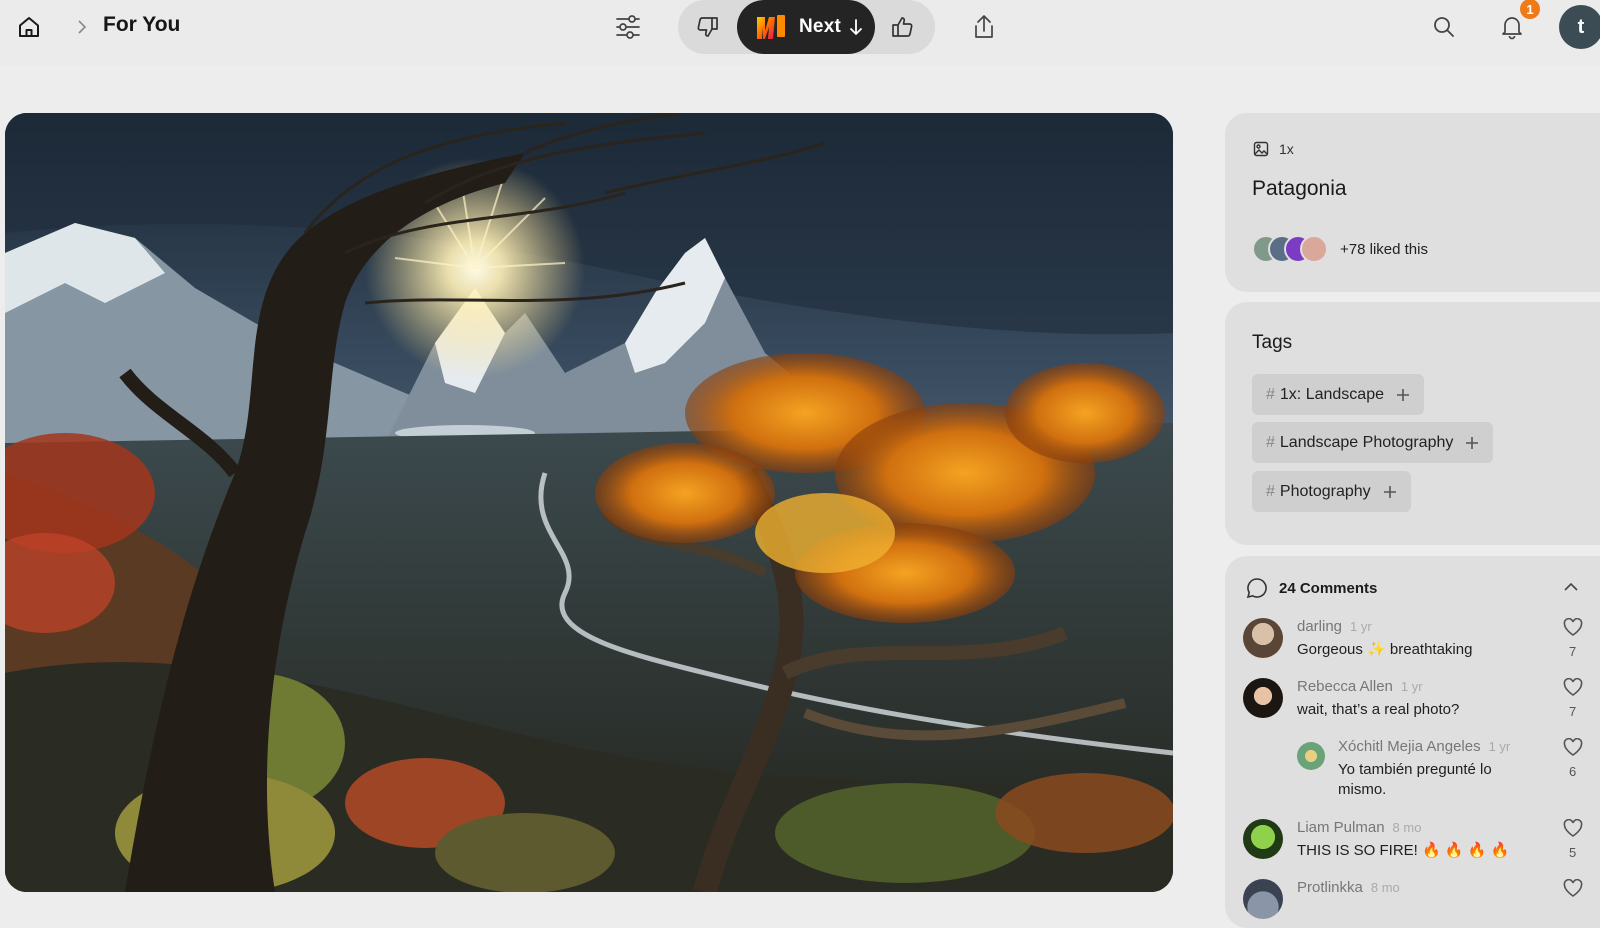  What do you see at coordinates (1320, 626) in the screenshot?
I see `author-name: darling` at bounding box center [1320, 626].